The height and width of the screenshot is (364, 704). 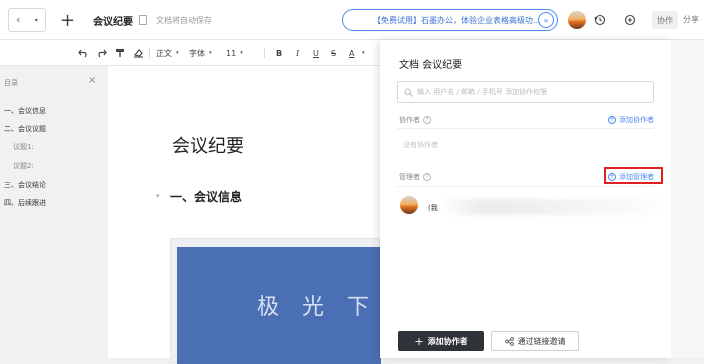 I want to click on member-avatar, so click(x=409, y=205).